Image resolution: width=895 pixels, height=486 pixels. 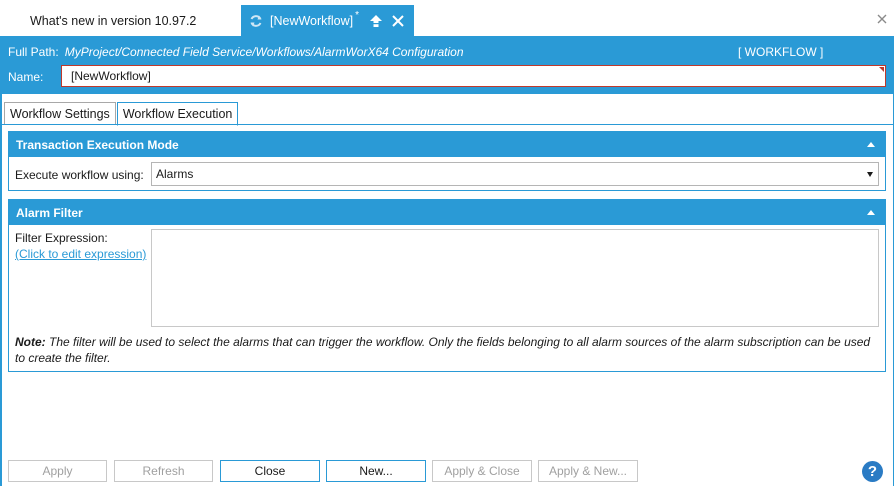 I want to click on doc-tab-whats-new: What's new in version 10.97.2, so click(x=120, y=20).